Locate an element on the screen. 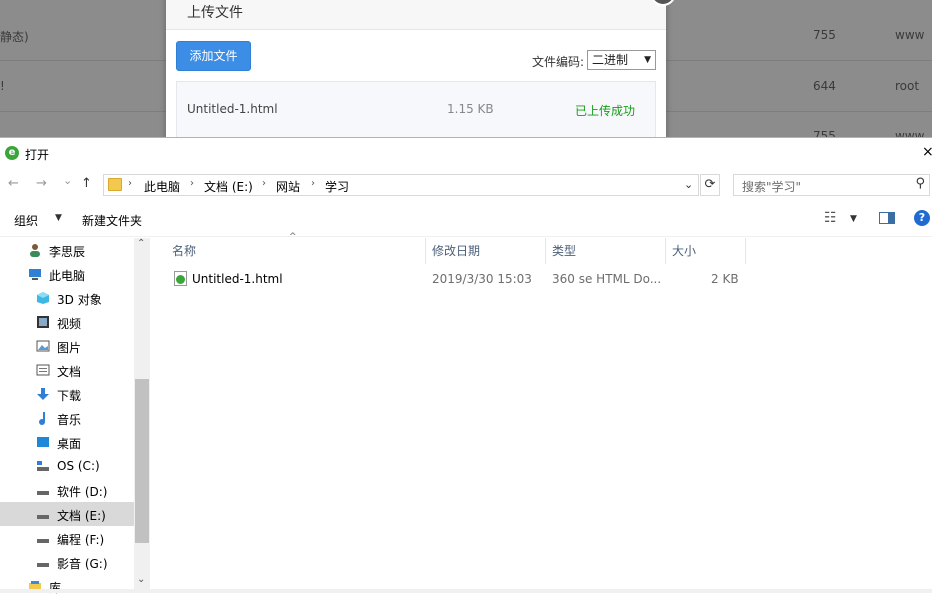 The height and width of the screenshot is (598, 932). file-size: 2 KB is located at coordinates (725, 279).